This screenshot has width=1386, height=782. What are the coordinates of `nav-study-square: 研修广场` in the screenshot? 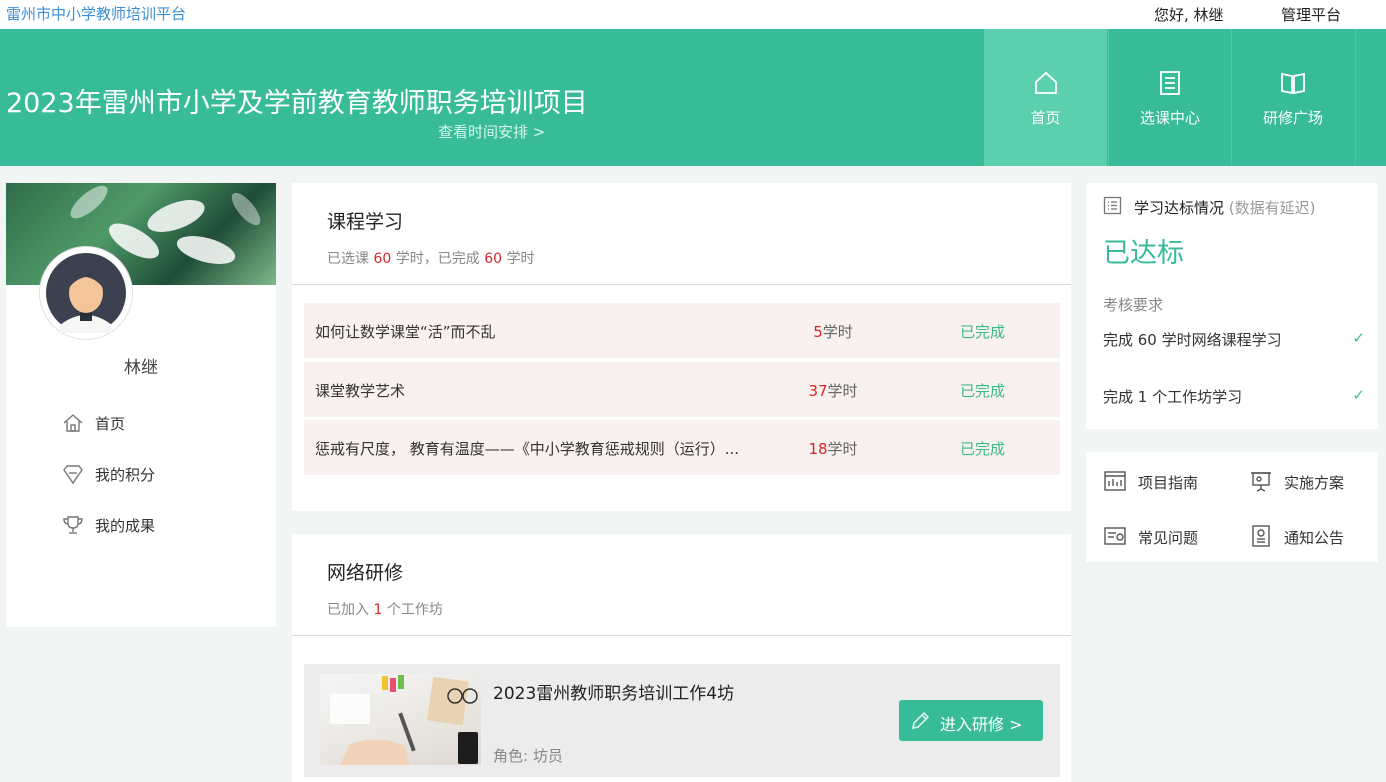 It's located at (1292, 97).